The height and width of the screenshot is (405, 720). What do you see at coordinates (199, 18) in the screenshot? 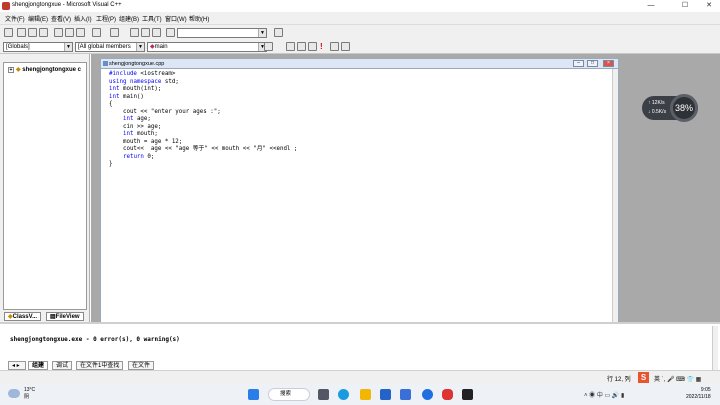
I see `menu-help: 帮助(H)` at bounding box center [199, 18].